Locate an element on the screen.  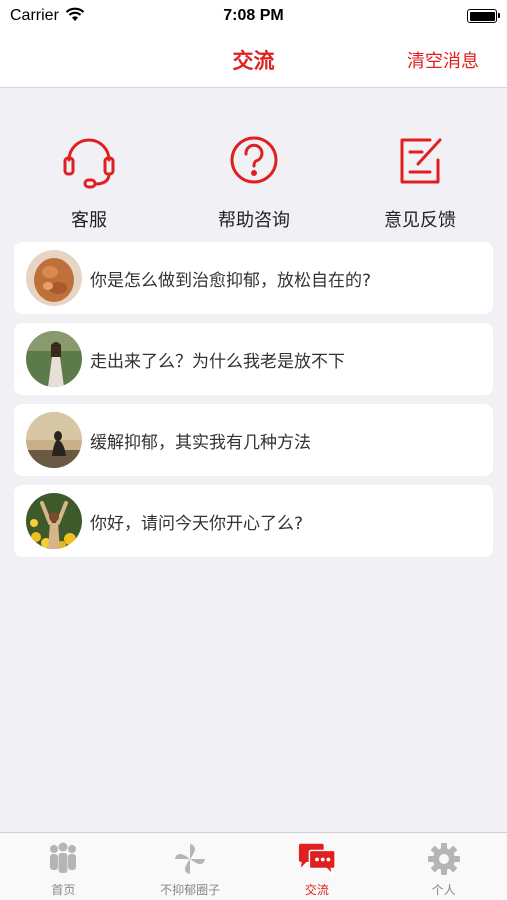
message-card: 走出来了么？为什么我老是放不下 is located at coordinates (253, 359).